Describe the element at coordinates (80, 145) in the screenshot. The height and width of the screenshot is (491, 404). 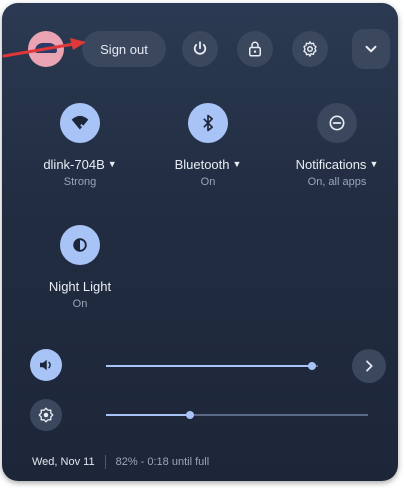
I see `tile-network: dlink-704B ▼ Strong` at that location.